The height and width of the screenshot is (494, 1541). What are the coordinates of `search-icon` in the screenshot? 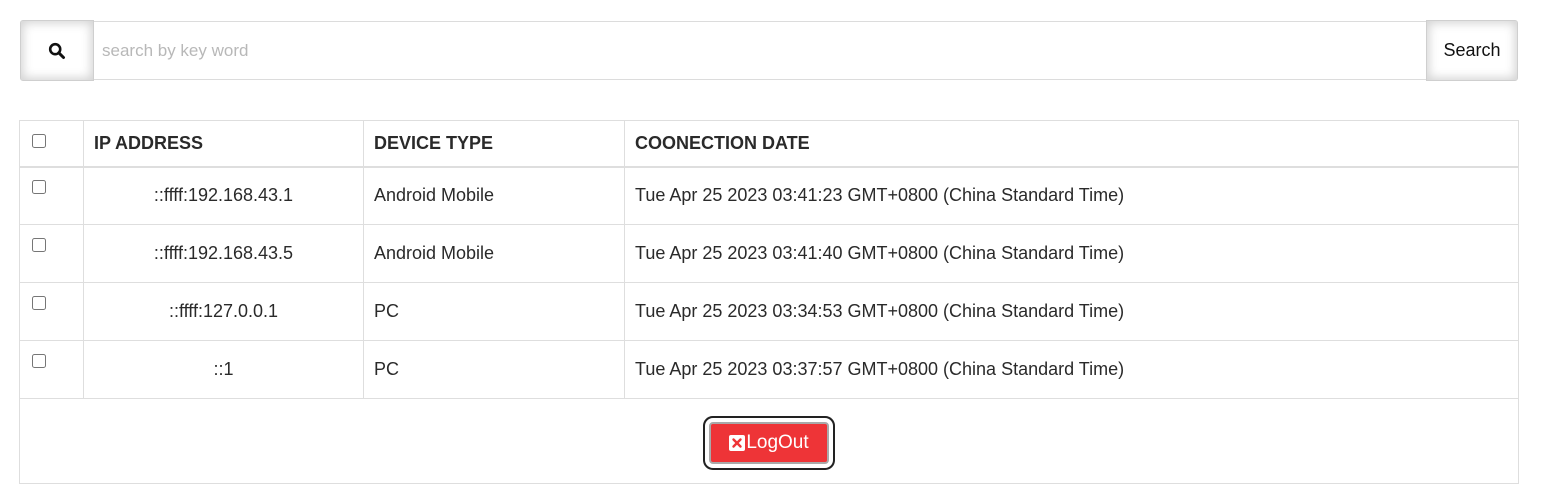 It's located at (56, 50).